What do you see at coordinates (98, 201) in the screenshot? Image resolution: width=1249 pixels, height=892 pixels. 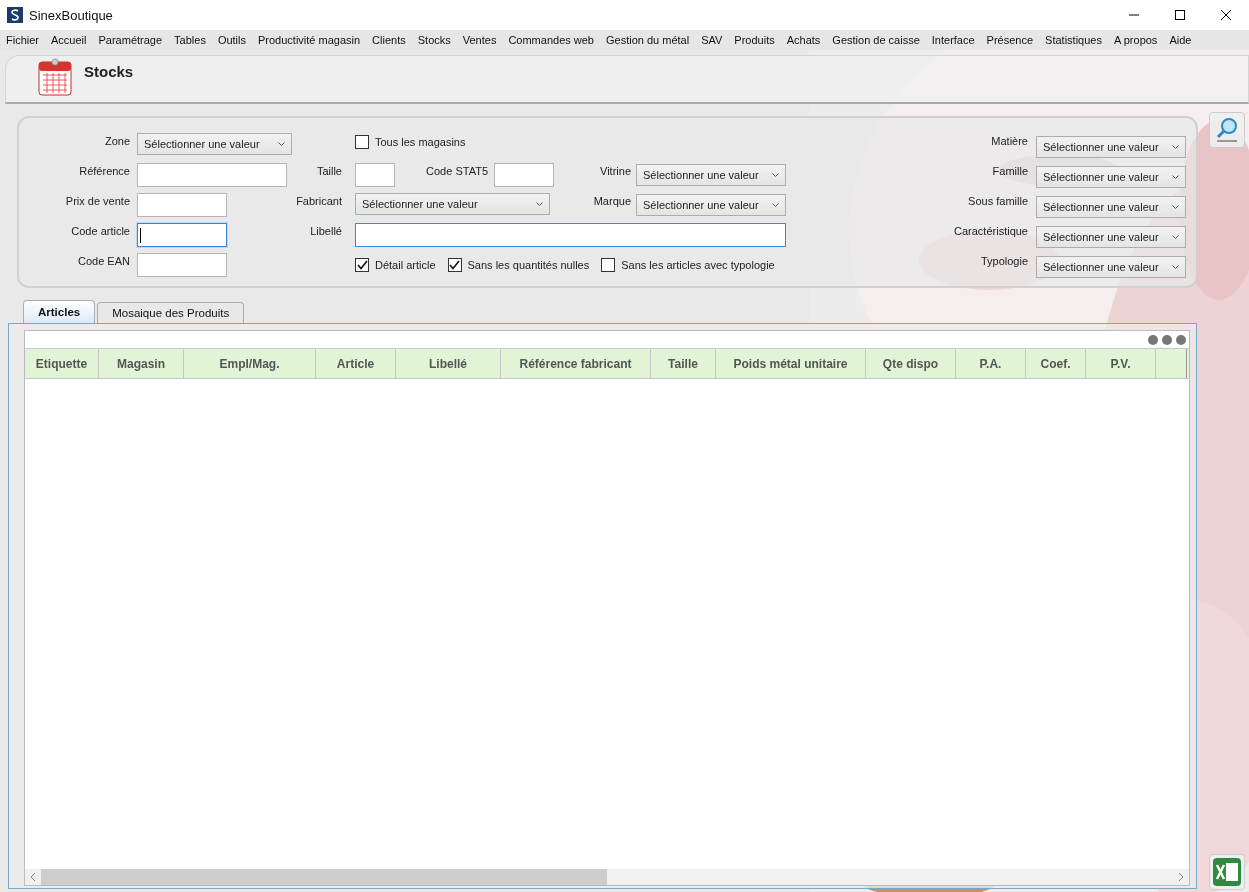 I see `field-label: Prix de vente` at bounding box center [98, 201].